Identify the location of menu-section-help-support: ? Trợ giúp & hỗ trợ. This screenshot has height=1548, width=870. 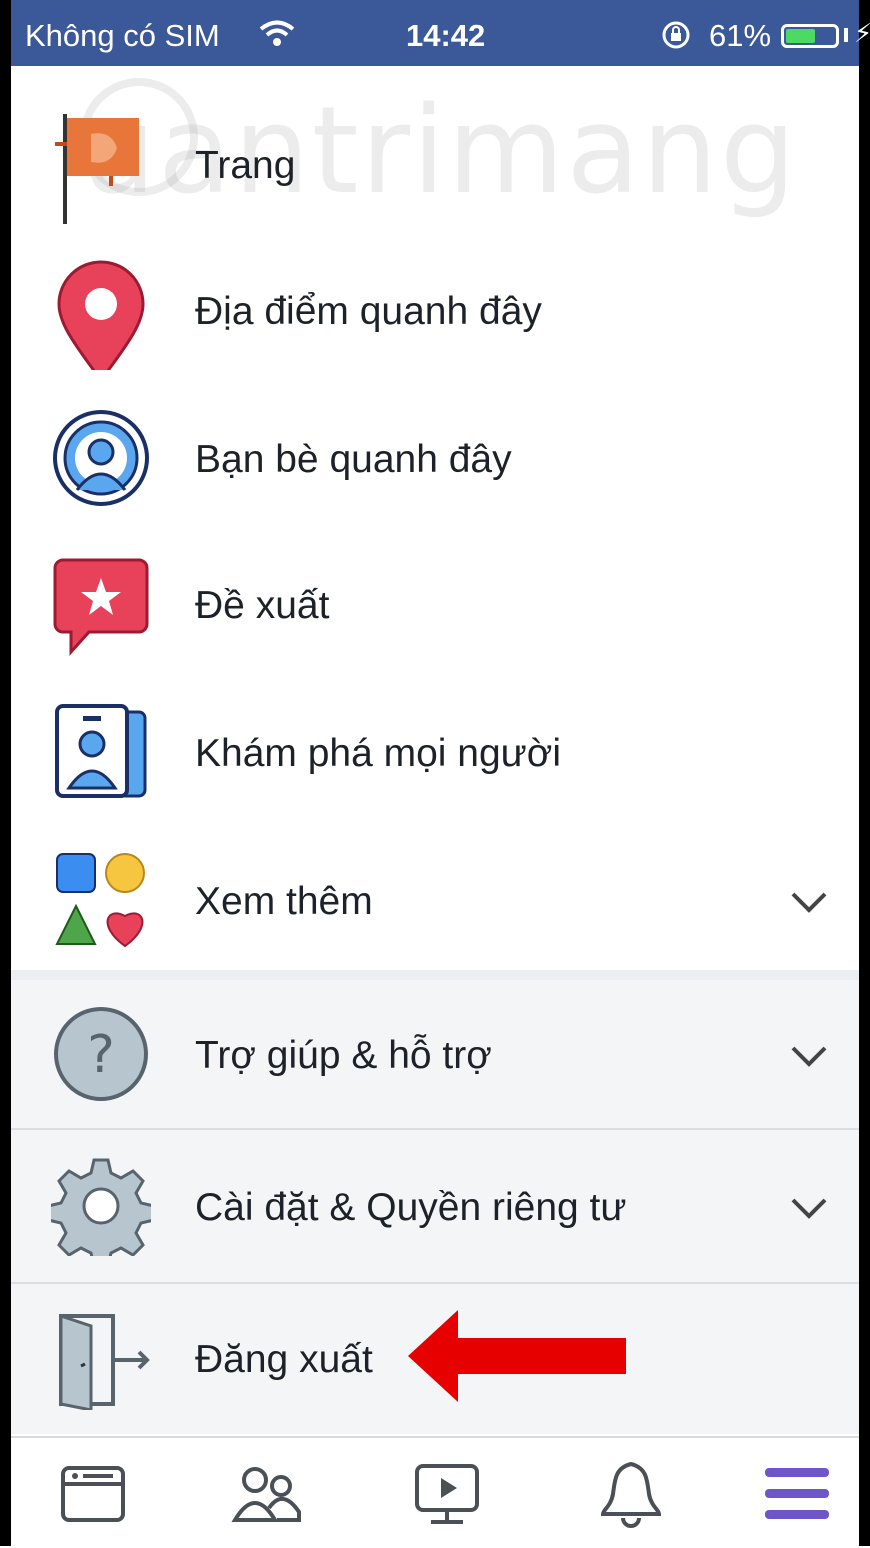
(435, 1054).